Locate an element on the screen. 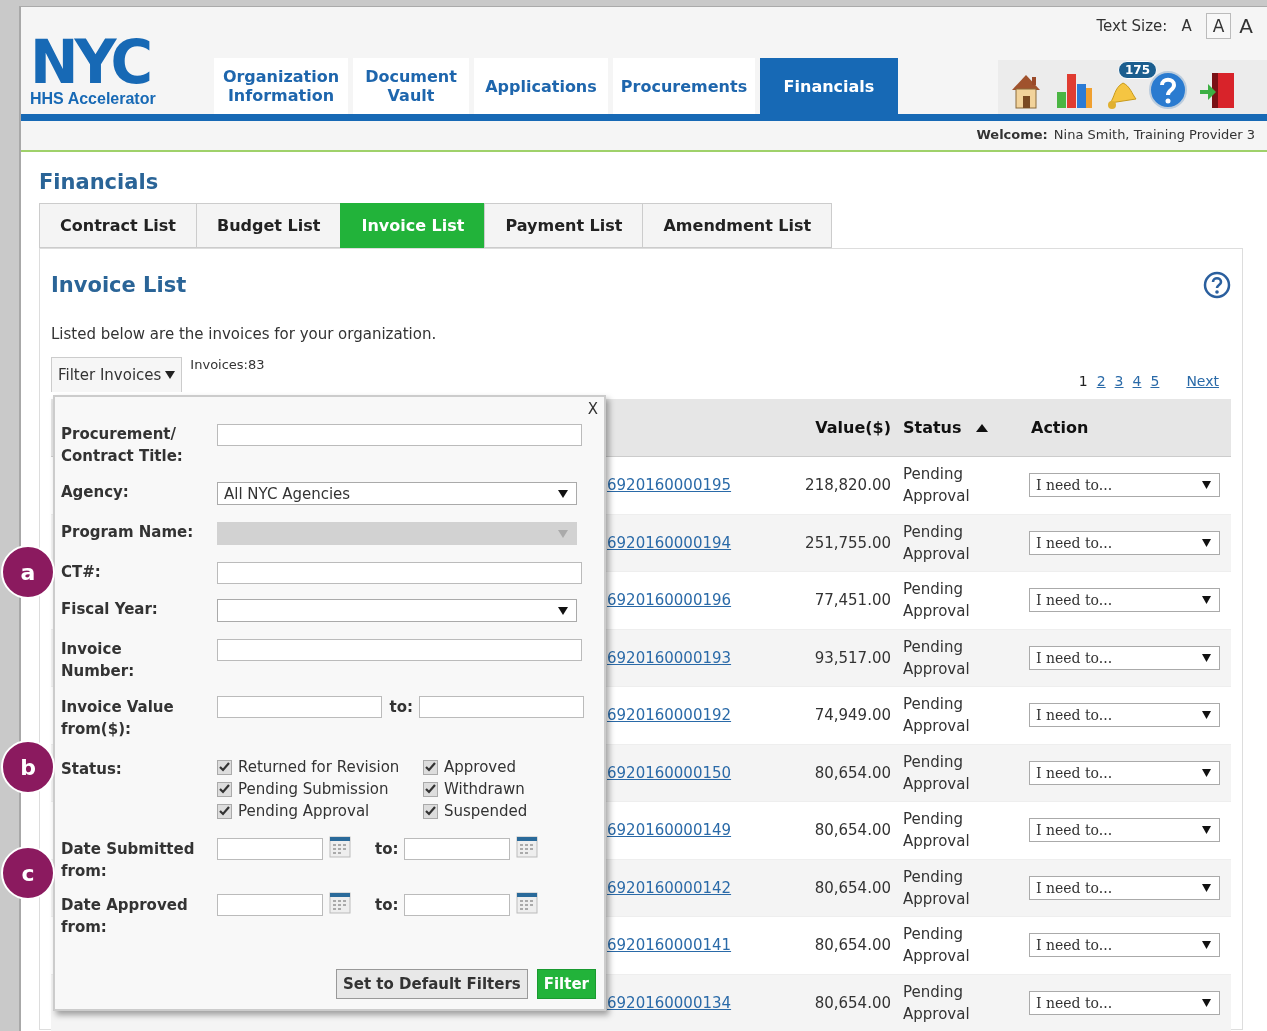 The height and width of the screenshot is (1031, 1267). notification-badge: 175 is located at coordinates (1138, 70).